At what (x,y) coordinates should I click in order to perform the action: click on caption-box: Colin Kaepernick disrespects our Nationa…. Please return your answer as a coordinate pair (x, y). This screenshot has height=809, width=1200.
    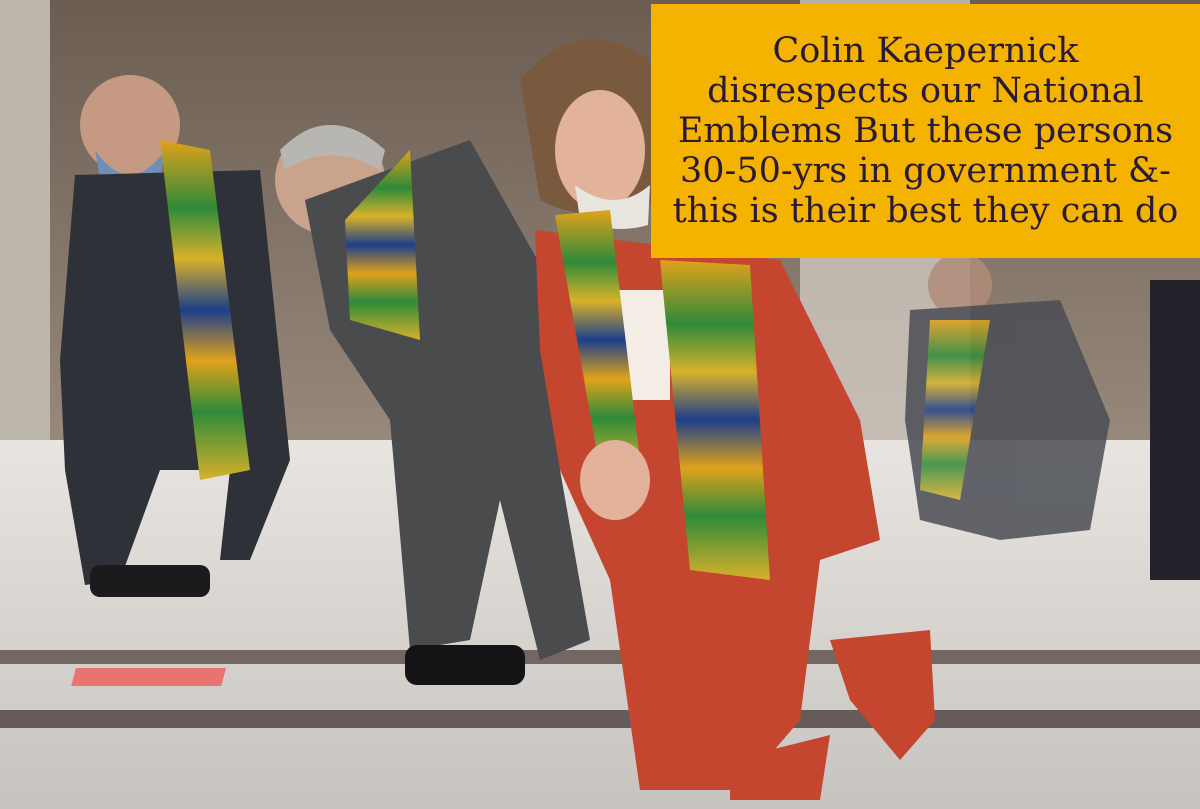
    Looking at the image, I should click on (925, 131).